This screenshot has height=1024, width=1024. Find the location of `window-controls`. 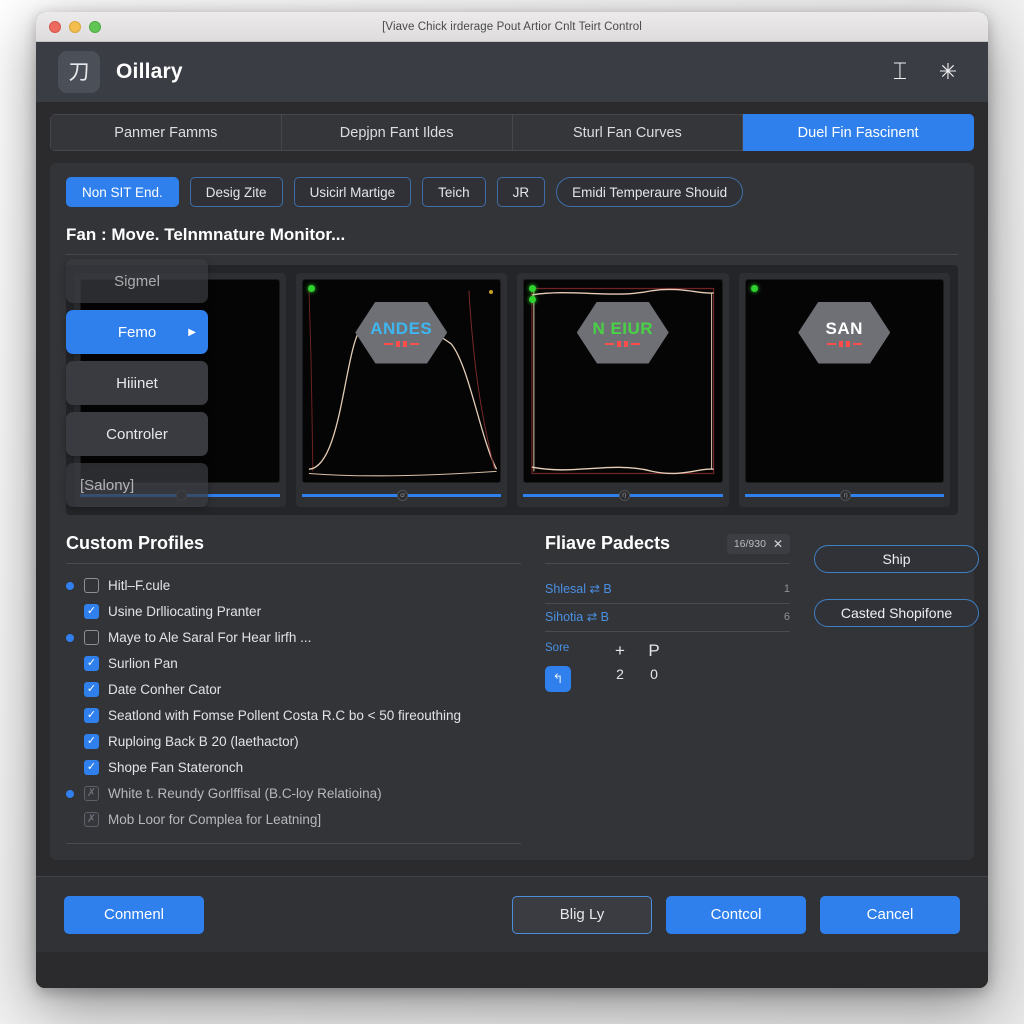

window-controls is located at coordinates (68, 26).